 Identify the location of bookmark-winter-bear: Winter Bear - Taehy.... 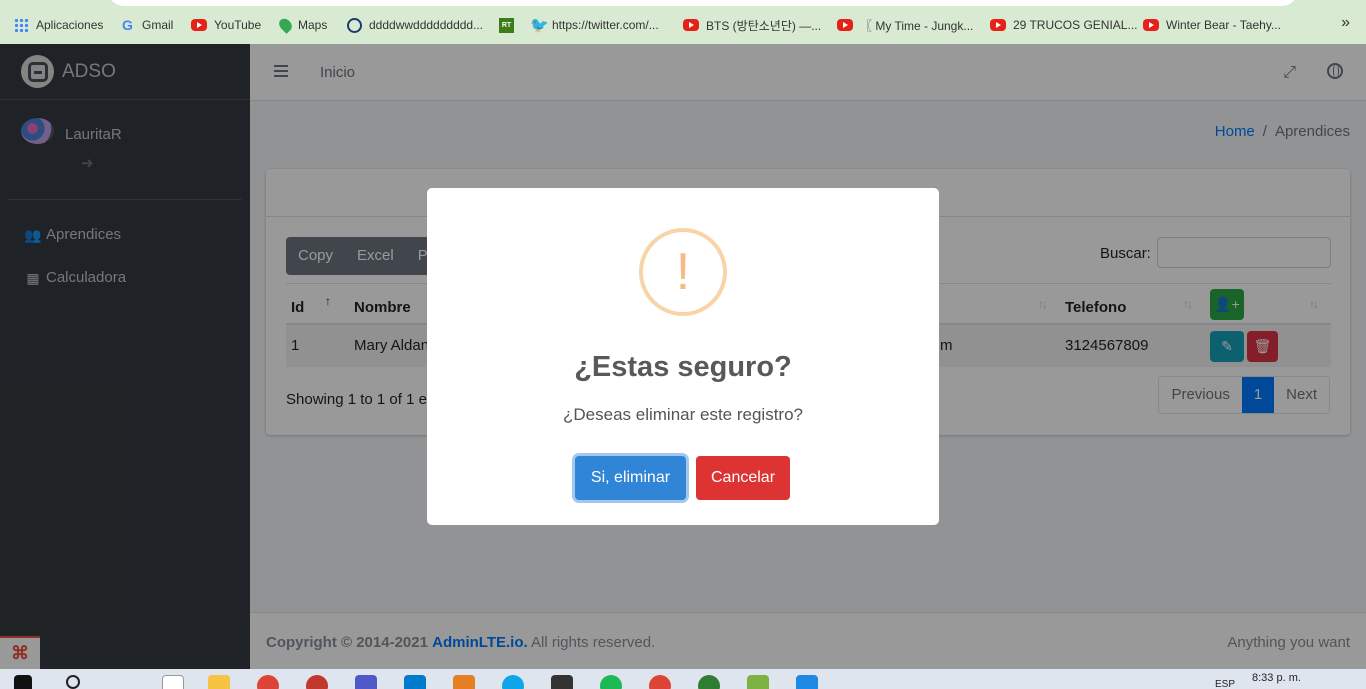
(1212, 25).